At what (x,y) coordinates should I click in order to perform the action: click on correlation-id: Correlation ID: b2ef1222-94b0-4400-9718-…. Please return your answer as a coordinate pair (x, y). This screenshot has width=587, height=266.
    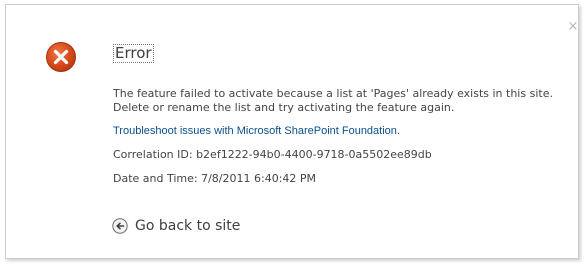
    Looking at the image, I should click on (272, 154).